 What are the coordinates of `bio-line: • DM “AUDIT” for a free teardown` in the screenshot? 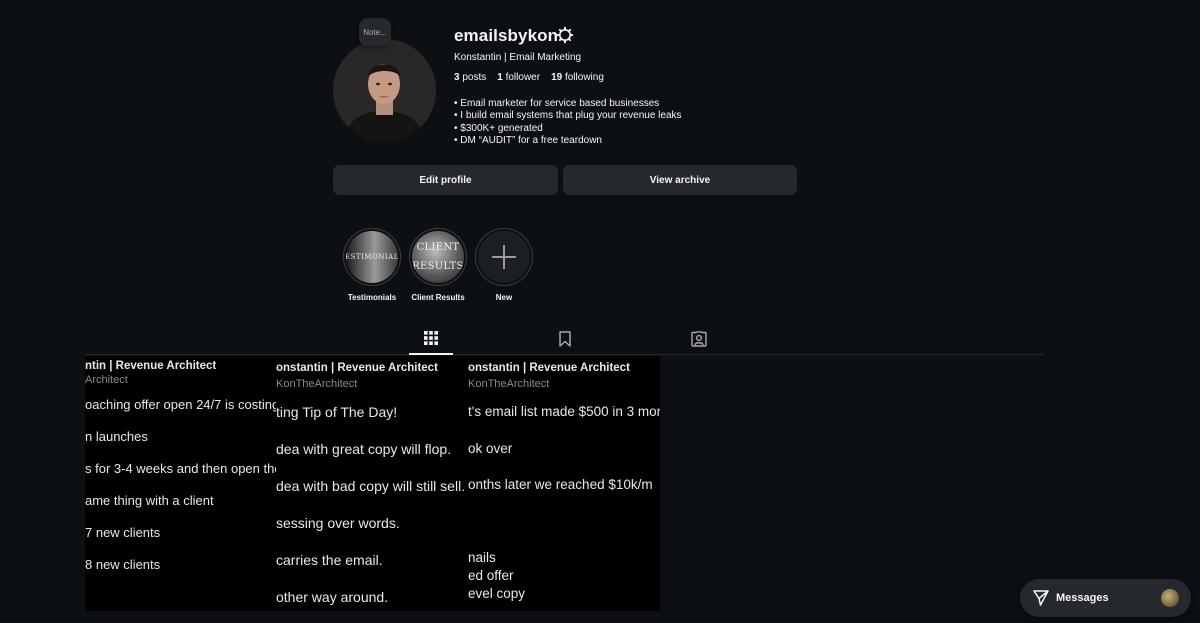 It's located at (528, 140).